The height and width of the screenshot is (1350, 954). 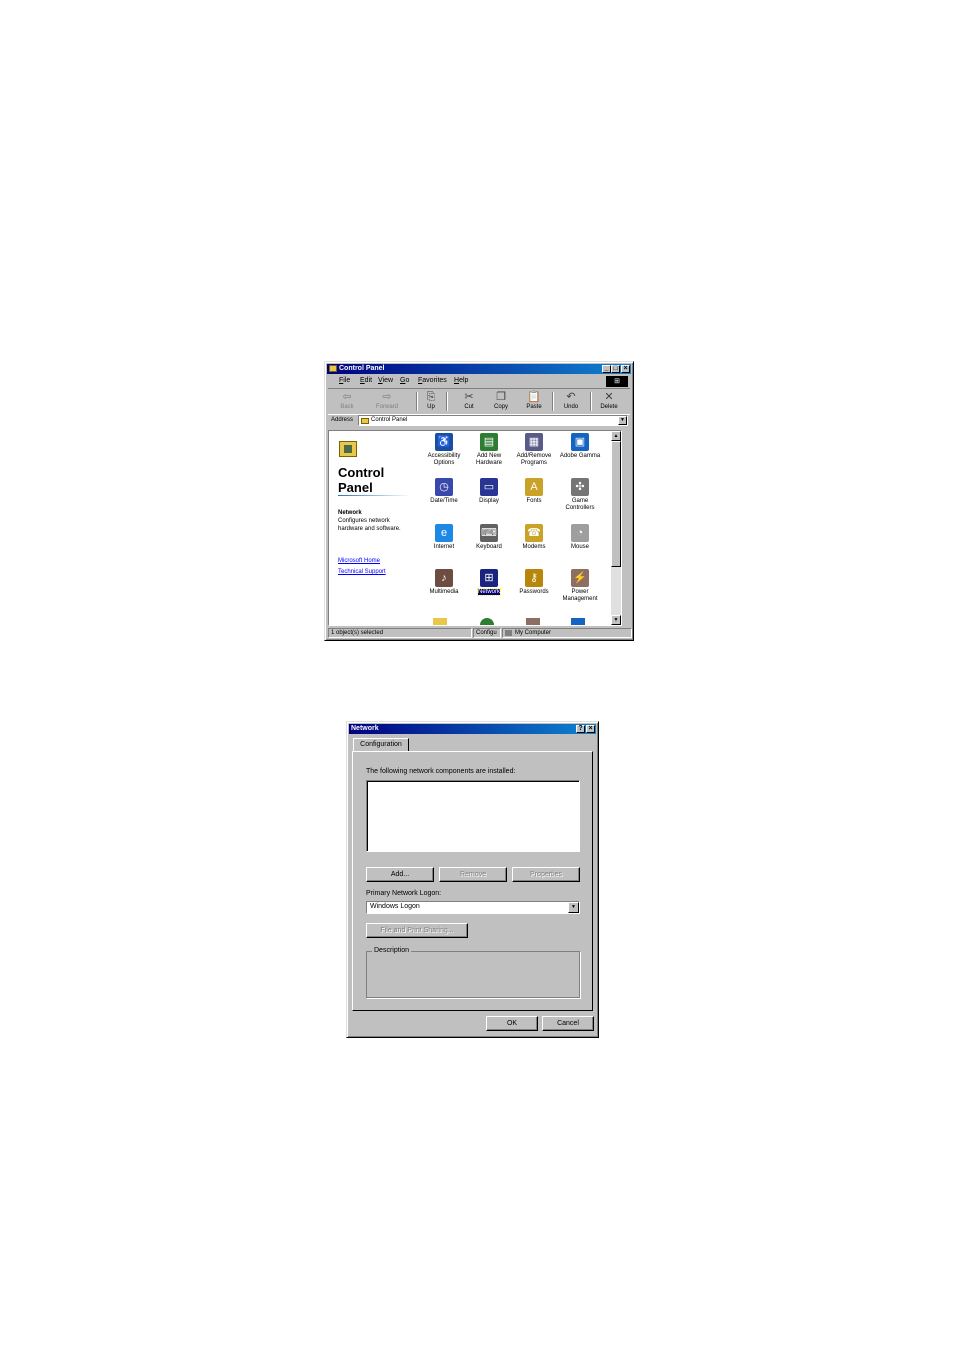 I want to click on address-input: Control Panel ▼, so click(x=493, y=420).